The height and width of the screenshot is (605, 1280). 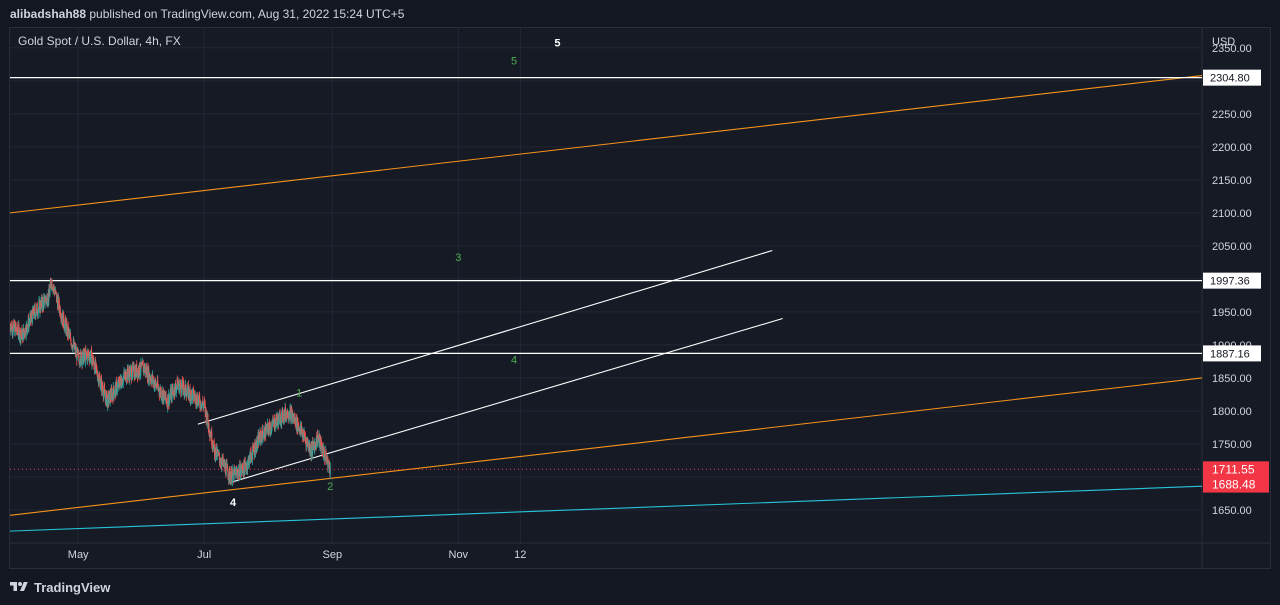 I want to click on currency-label: USD, so click(x=1223, y=42).